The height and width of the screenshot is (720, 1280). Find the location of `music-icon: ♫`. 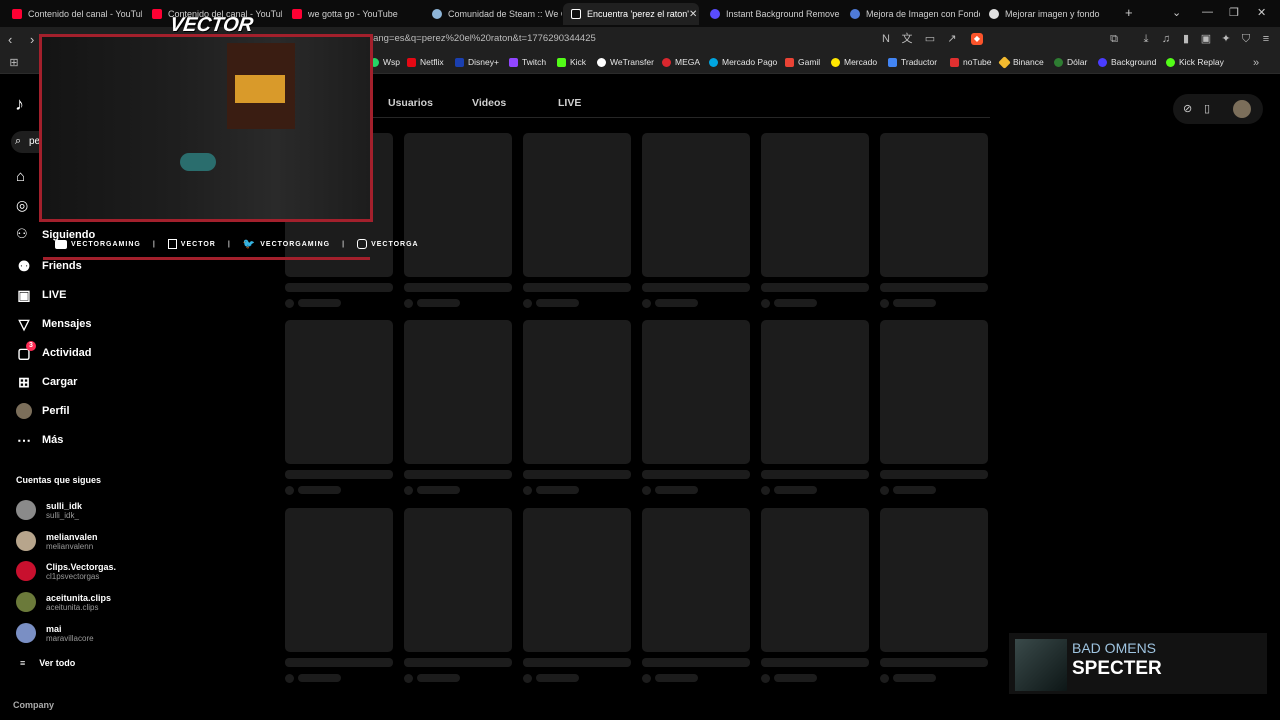

music-icon: ♫ is located at coordinates (1166, 39).